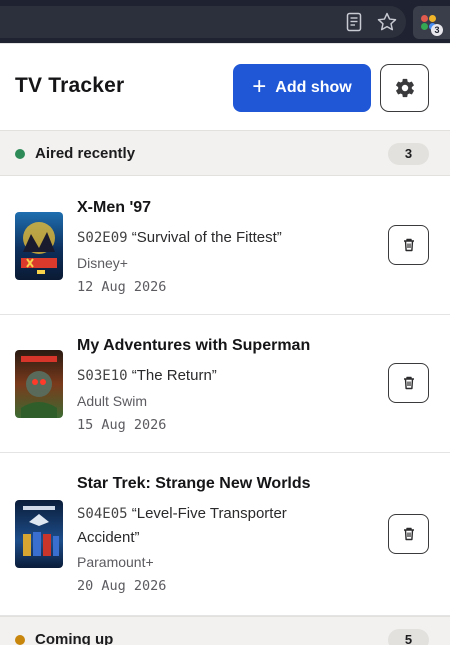 This screenshot has height=645, width=450. Describe the element at coordinates (313, 87) in the screenshot. I see `add-show-label: Add show` at that location.